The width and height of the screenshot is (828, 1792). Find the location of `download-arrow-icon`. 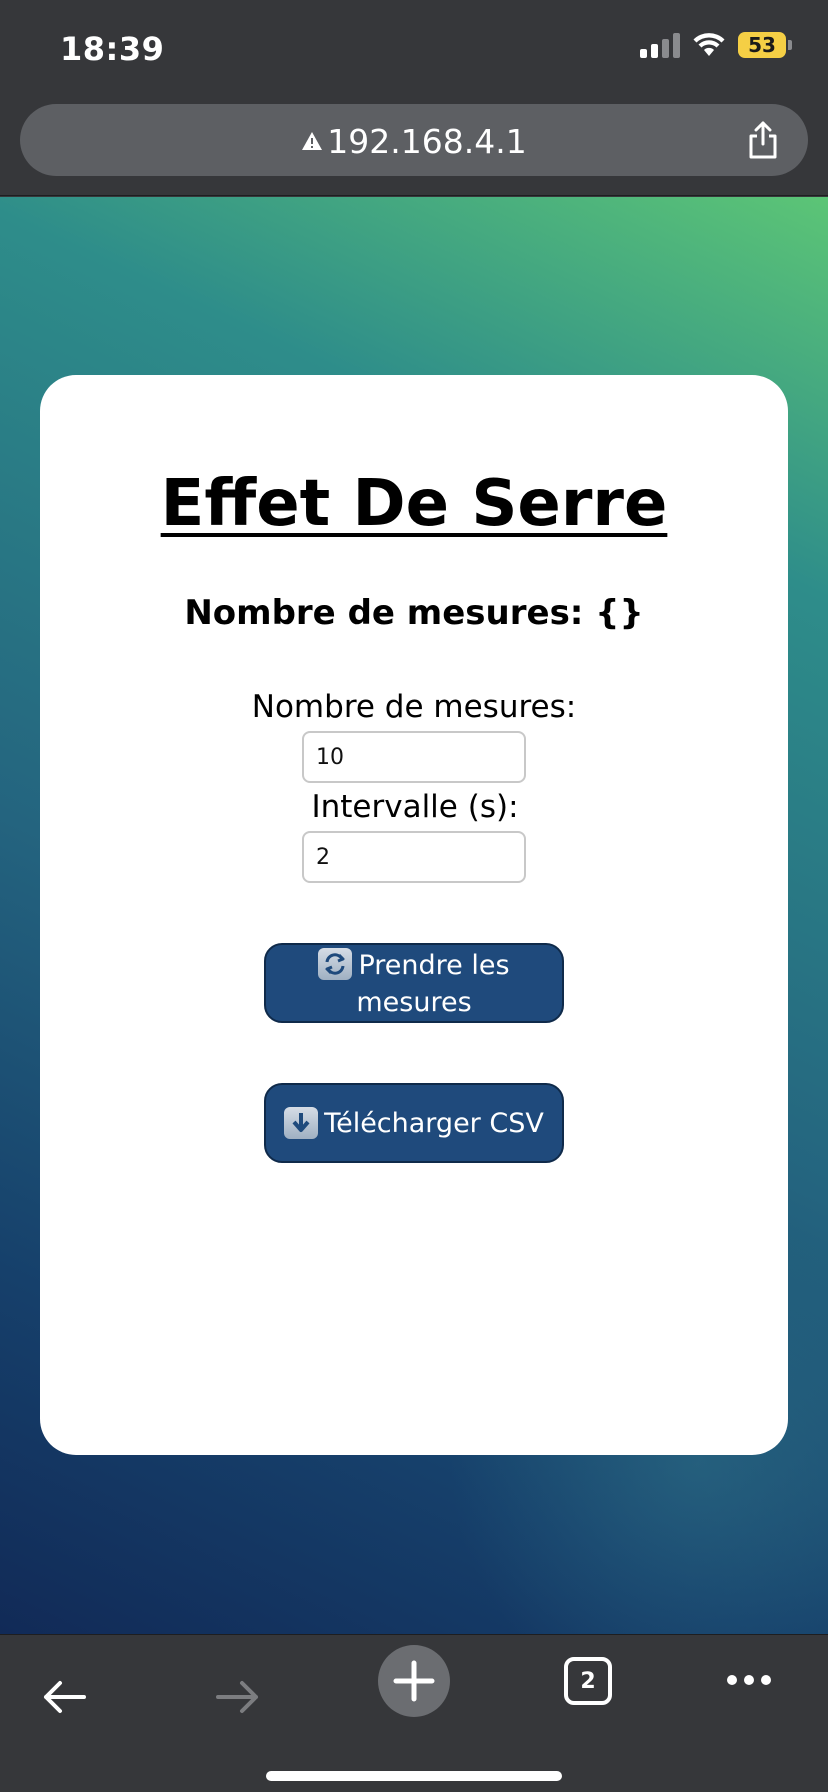

download-arrow-icon is located at coordinates (301, 1123).